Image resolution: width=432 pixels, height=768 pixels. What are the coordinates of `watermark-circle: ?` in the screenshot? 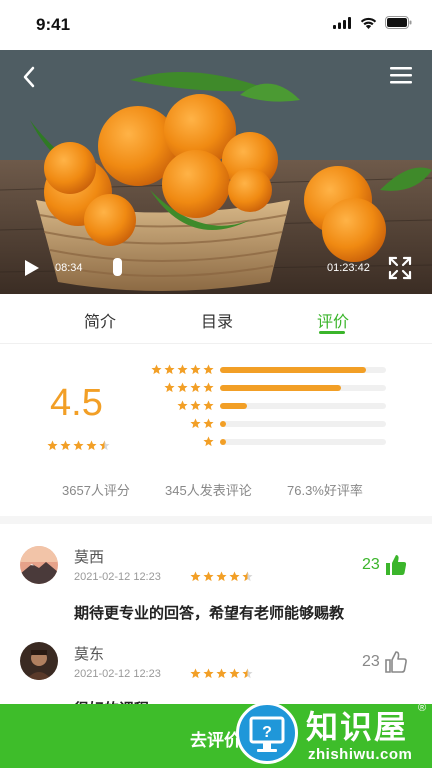 It's located at (267, 733).